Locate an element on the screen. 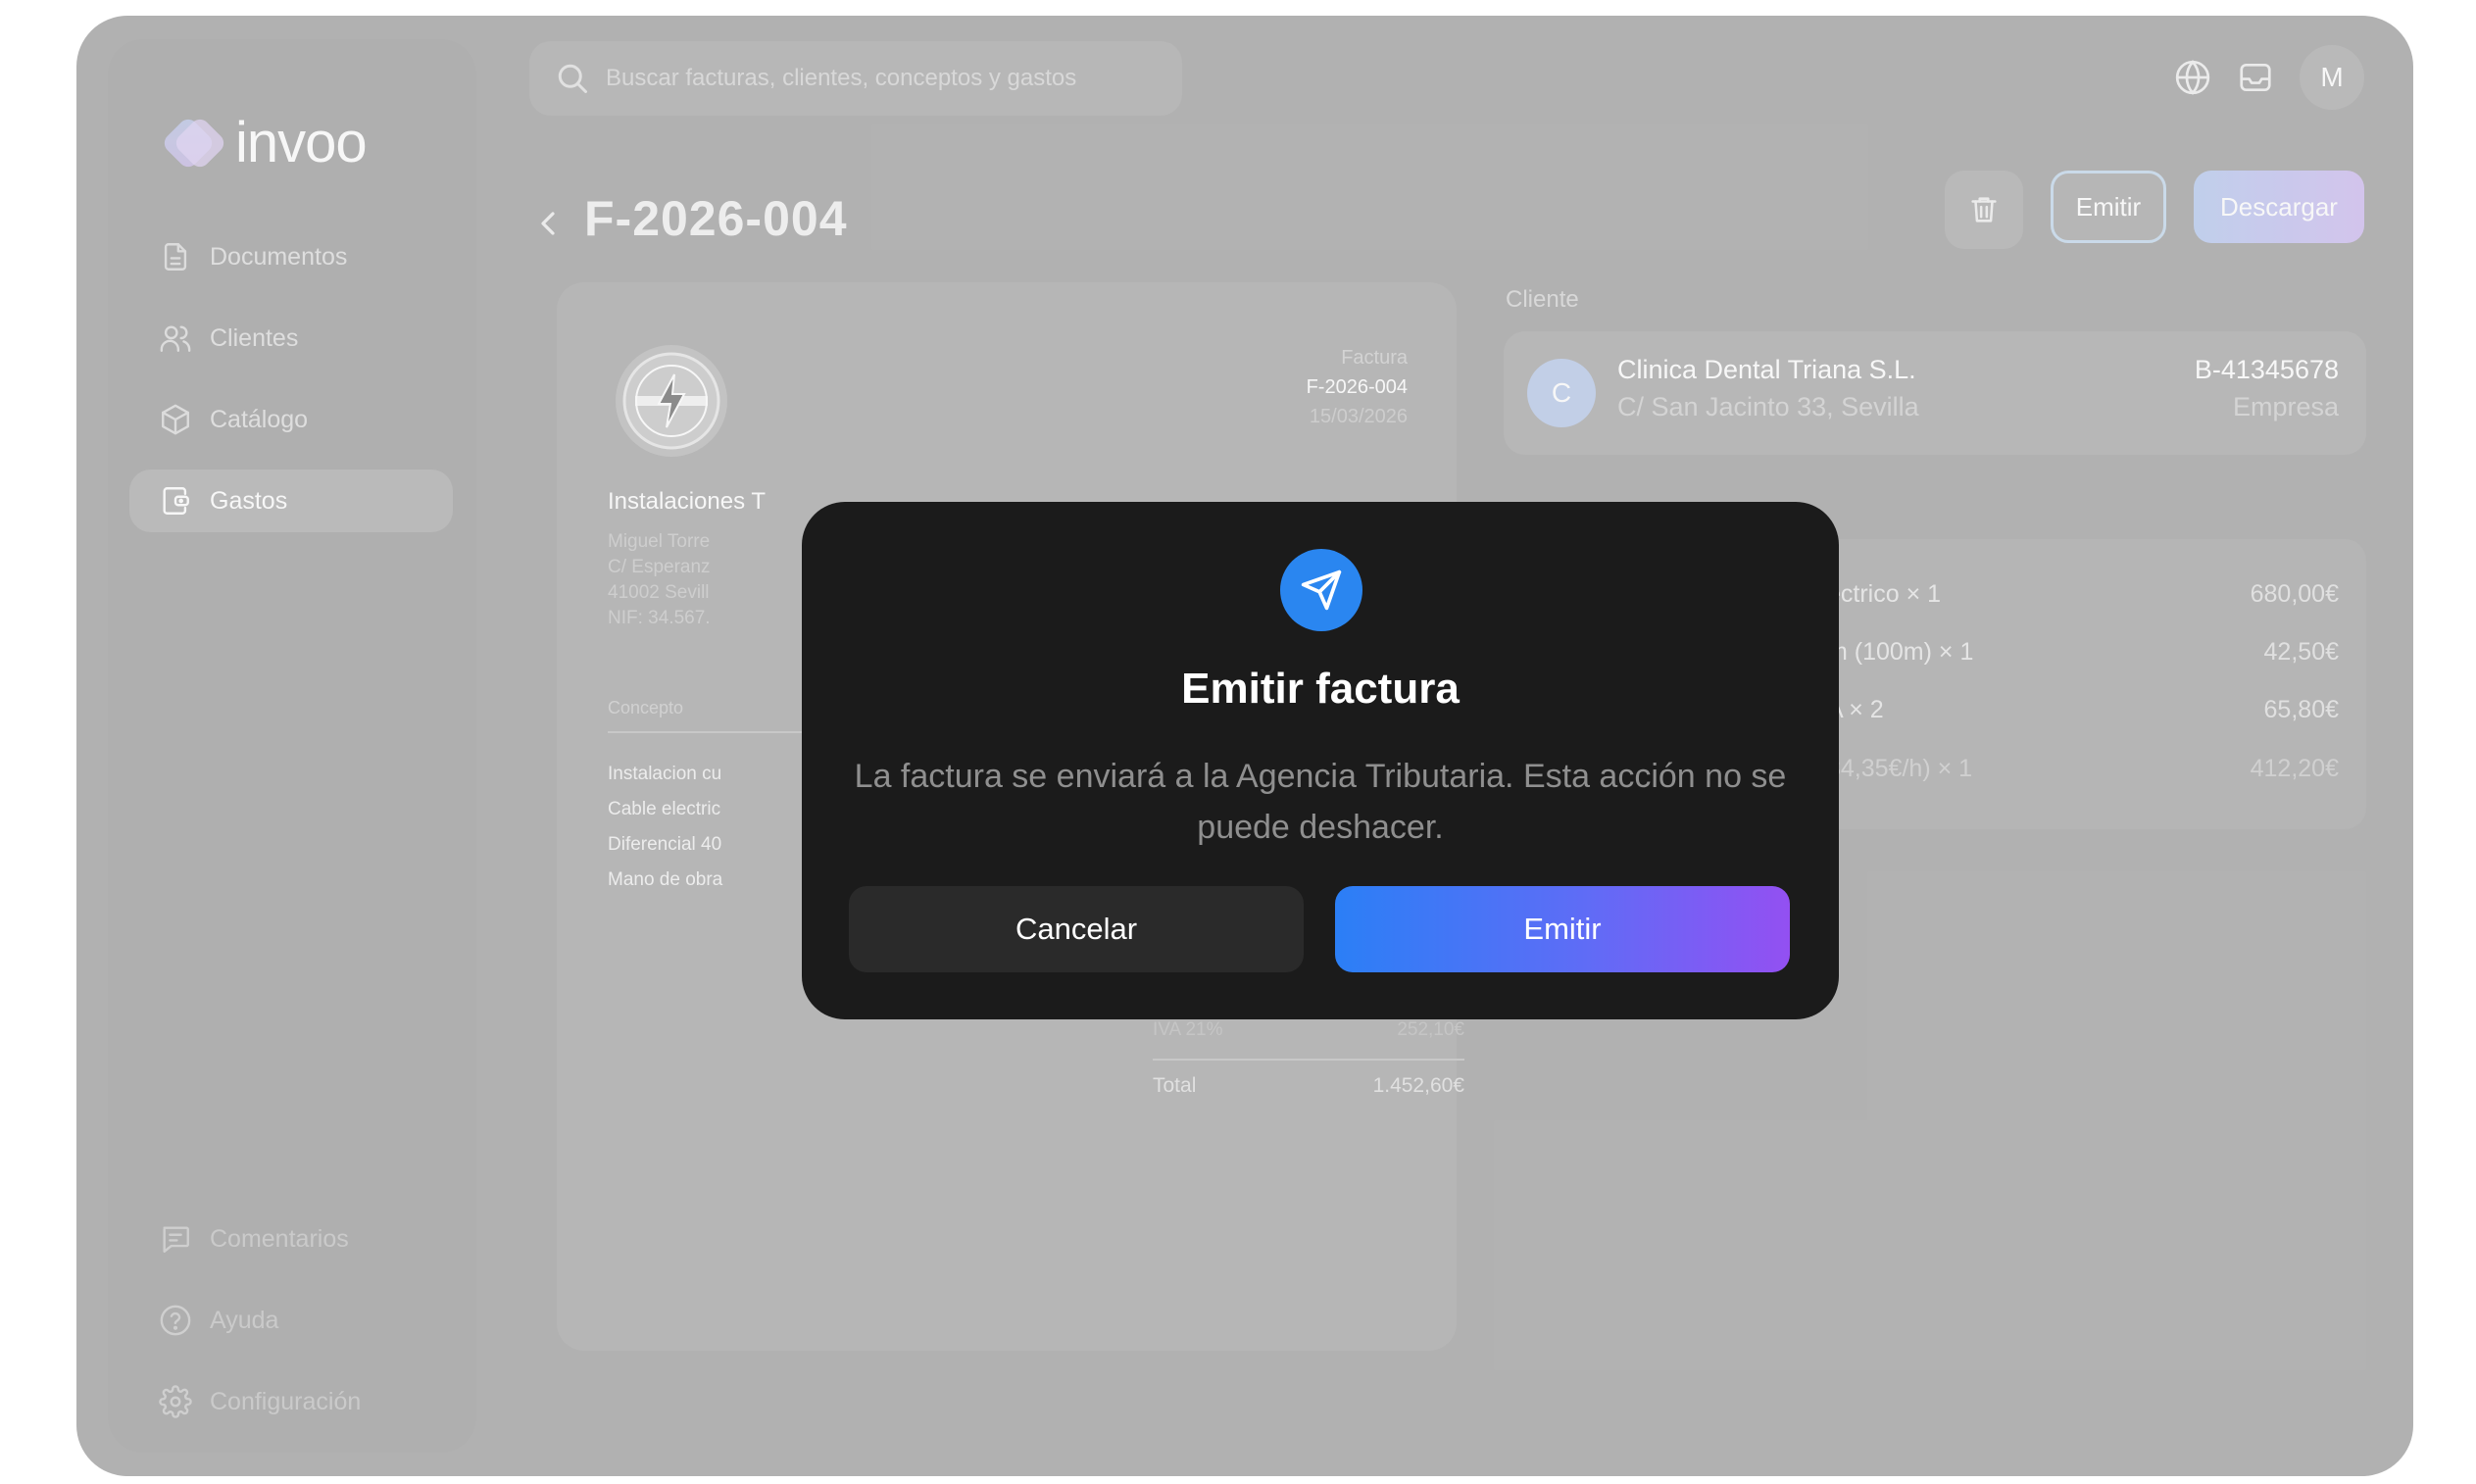 The image size is (2476, 1484). send-icon is located at coordinates (1321, 590).